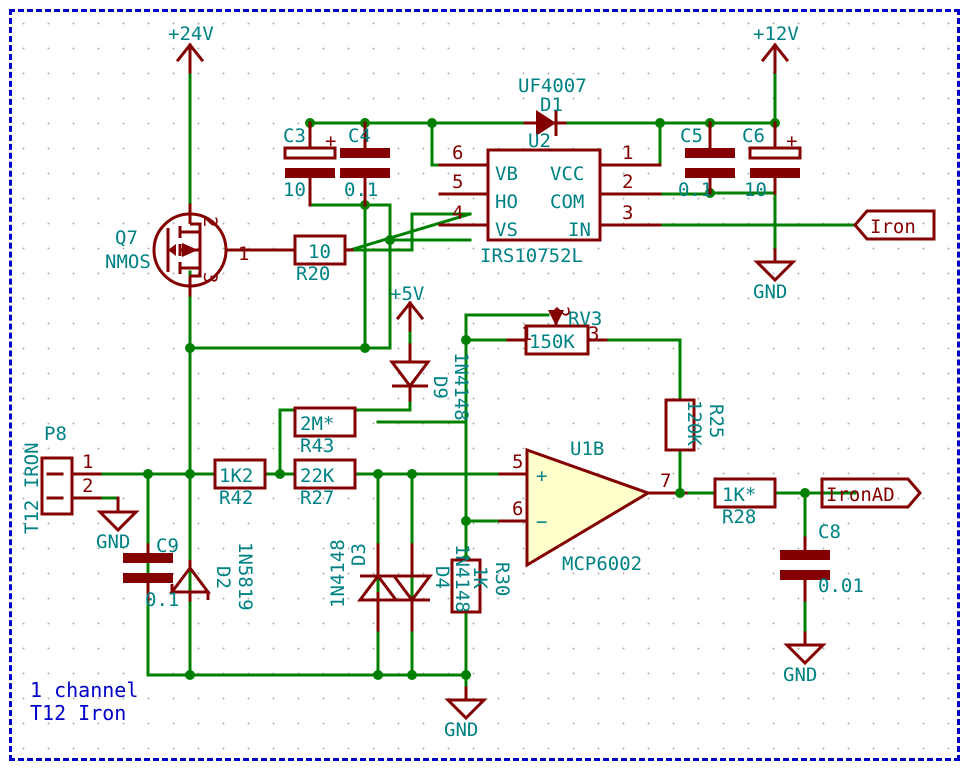  Describe the element at coordinates (541, 476) in the screenshot. I see `u1b-noninverting-symbol: +` at that location.